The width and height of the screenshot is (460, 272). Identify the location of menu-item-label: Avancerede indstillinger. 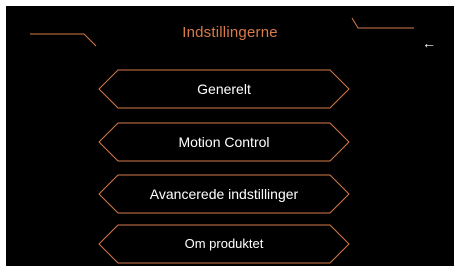
(224, 194).